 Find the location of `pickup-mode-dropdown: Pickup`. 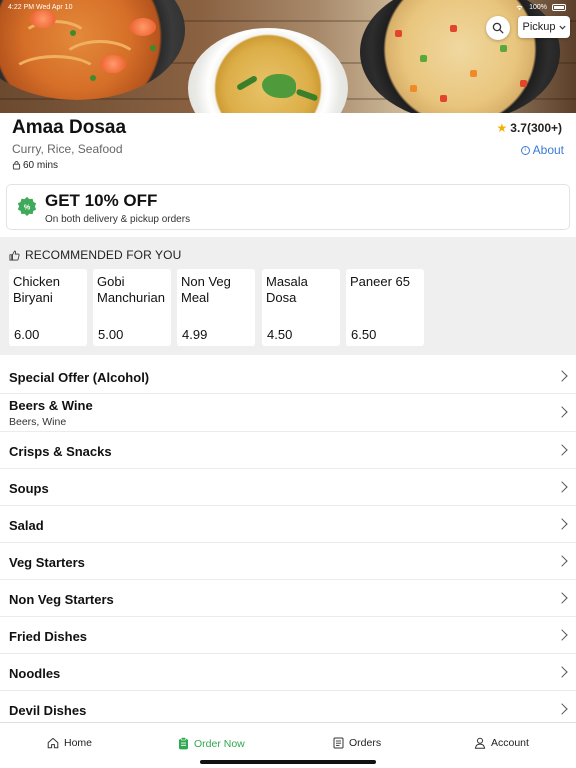

pickup-mode-dropdown: Pickup is located at coordinates (544, 27).